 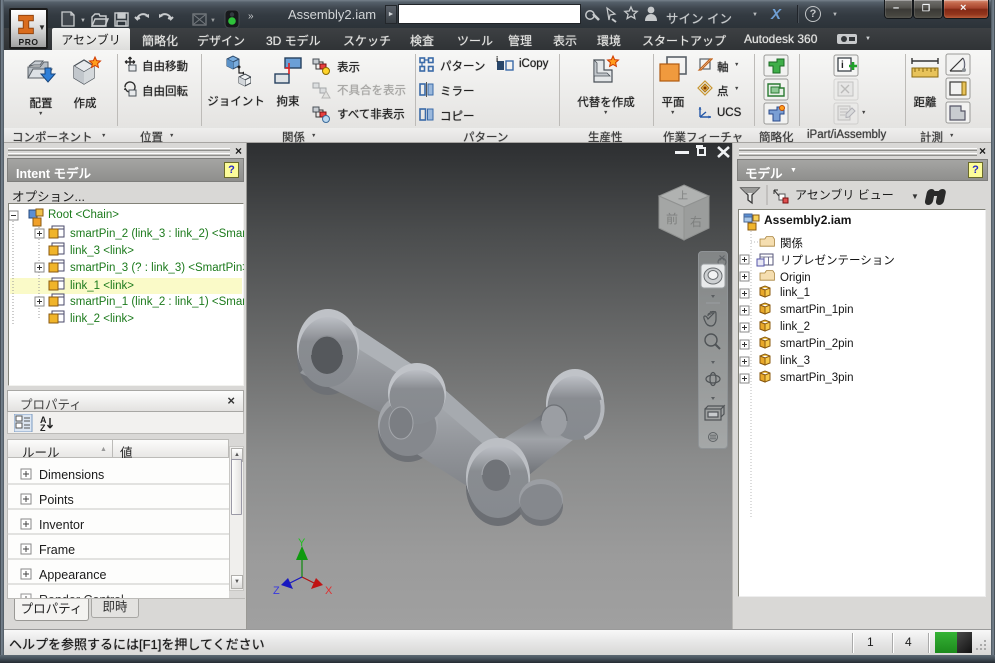 I want to click on svg-text: link_1, so click(x=795, y=293).